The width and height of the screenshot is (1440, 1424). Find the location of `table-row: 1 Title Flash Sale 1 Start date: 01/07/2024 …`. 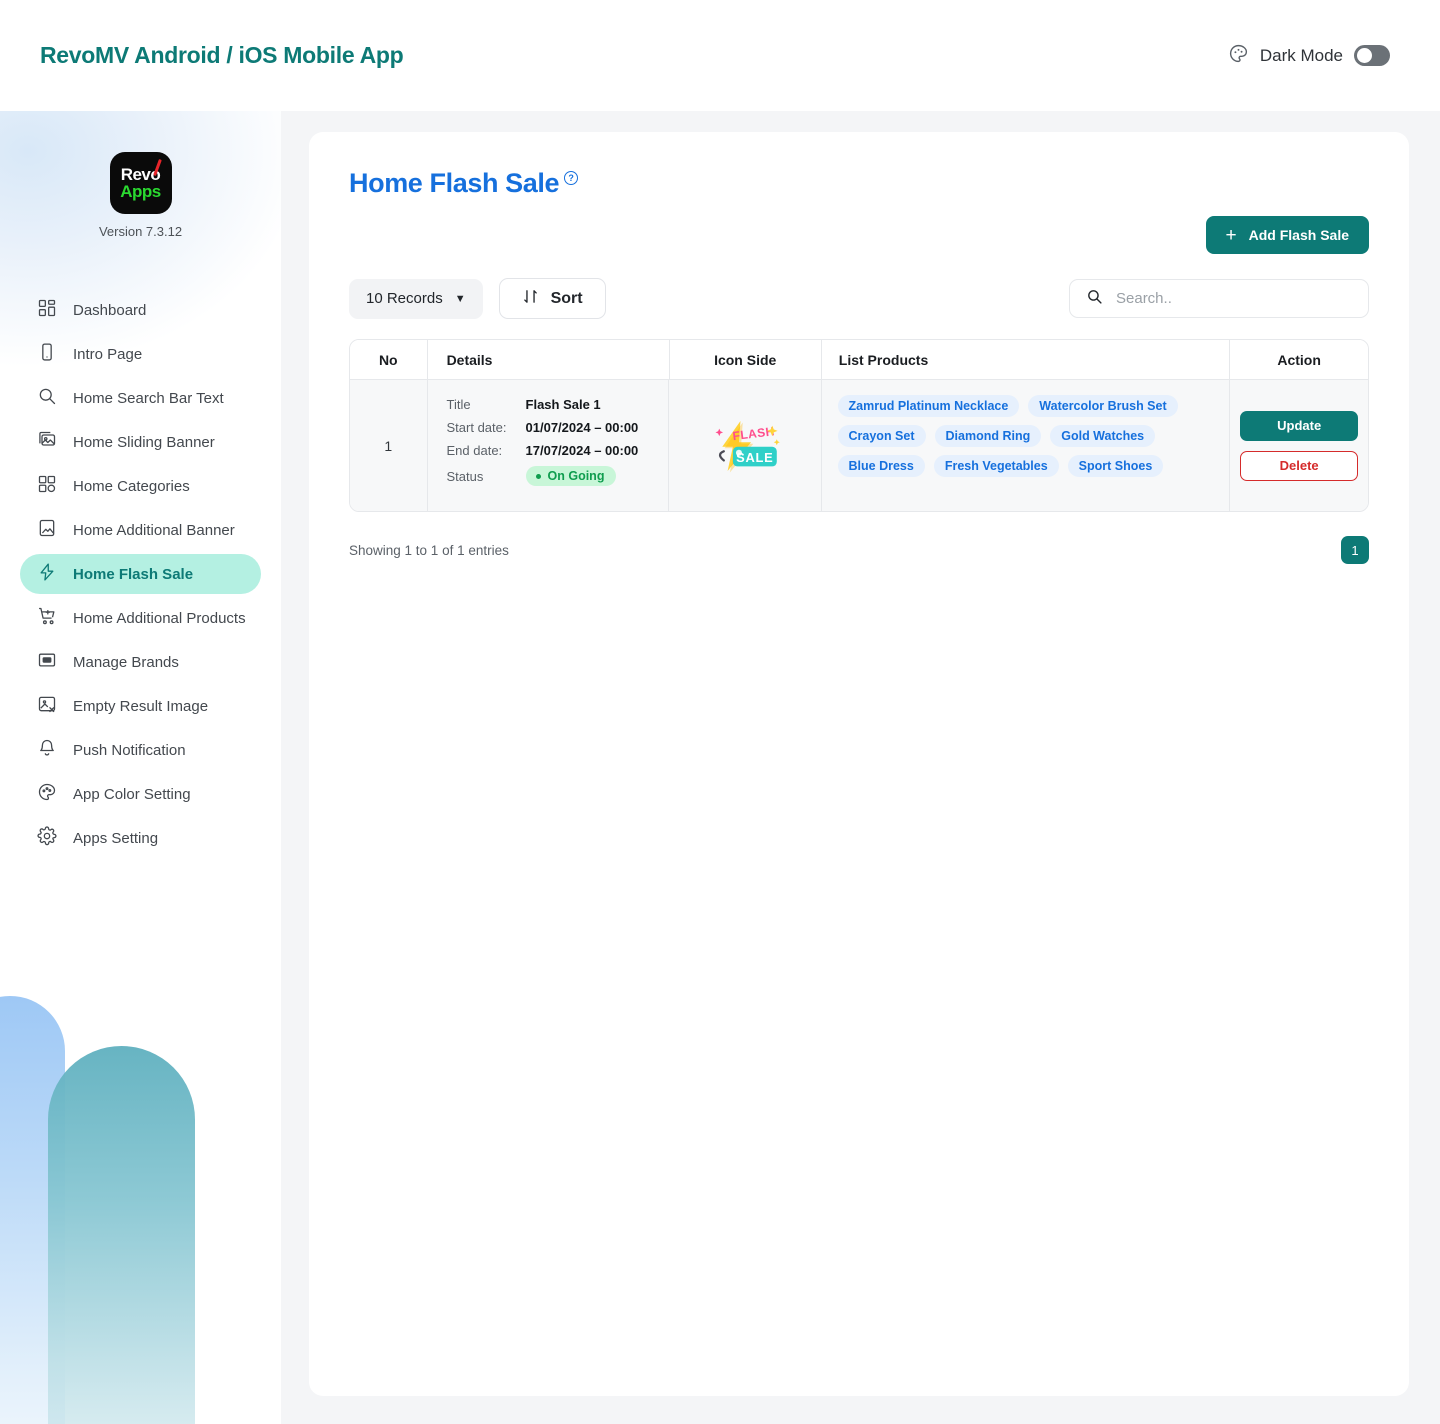

table-row: 1 Title Flash Sale 1 Start date: 01/07/2024 … is located at coordinates (859, 445).